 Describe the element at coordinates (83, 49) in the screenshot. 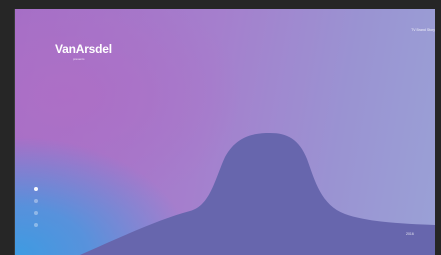

I see `brand-logo: VanArsdel` at that location.